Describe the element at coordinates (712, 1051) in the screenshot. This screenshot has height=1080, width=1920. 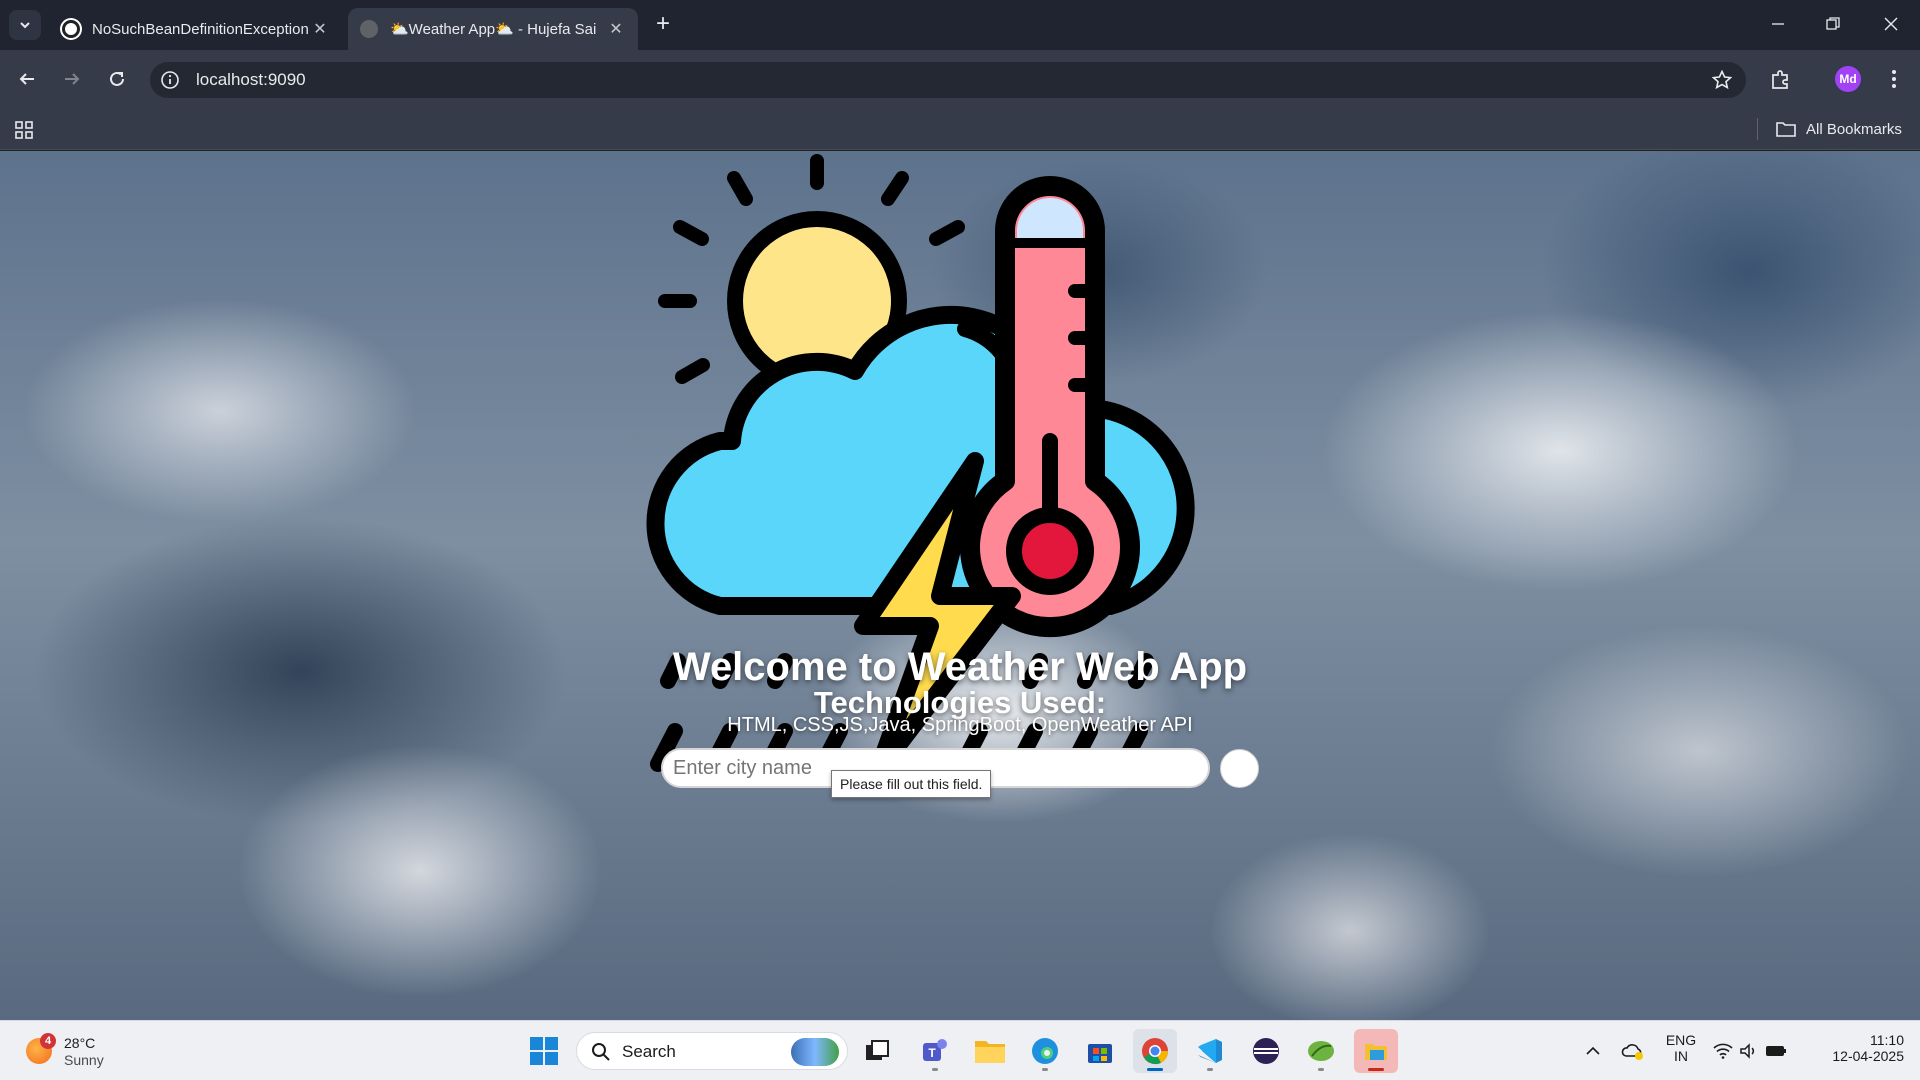
I see `taskbar-search-box: Search` at that location.